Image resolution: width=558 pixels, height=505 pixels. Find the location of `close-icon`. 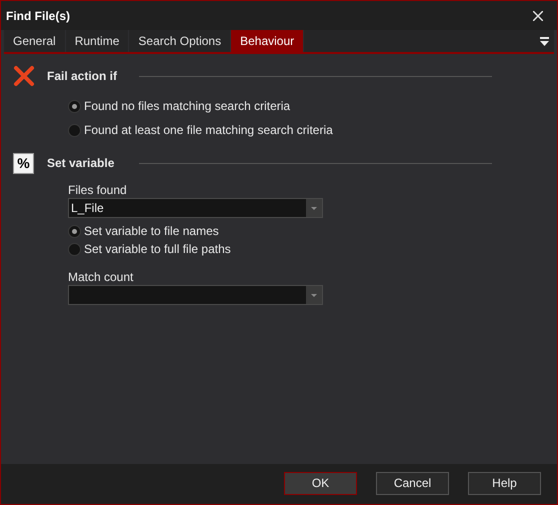

close-icon is located at coordinates (538, 15).